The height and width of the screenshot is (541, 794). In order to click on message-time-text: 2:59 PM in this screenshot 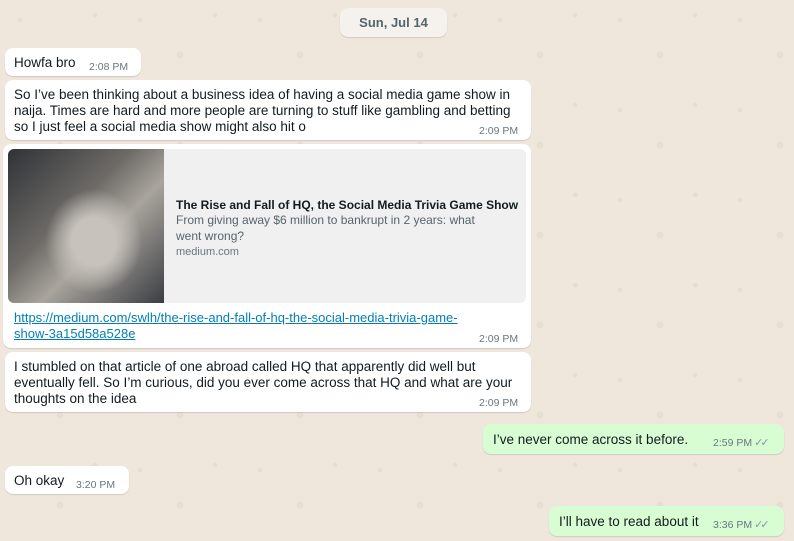, I will do `click(733, 443)`.